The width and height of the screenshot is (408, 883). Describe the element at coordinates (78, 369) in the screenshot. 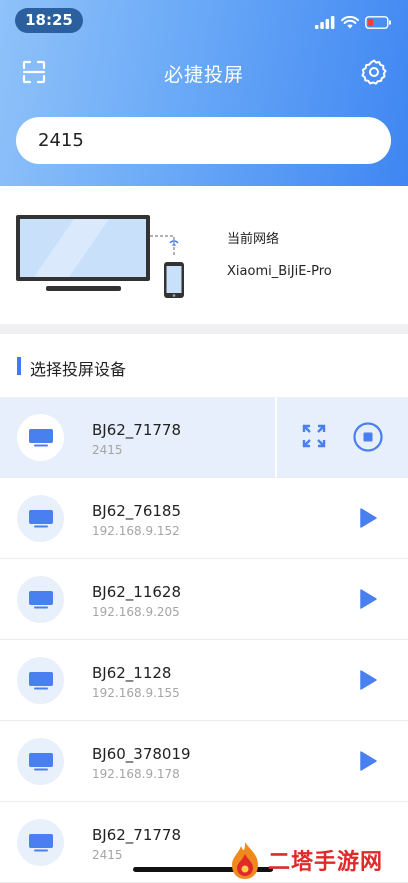

I see `section-title: 选择投屏设备` at that location.